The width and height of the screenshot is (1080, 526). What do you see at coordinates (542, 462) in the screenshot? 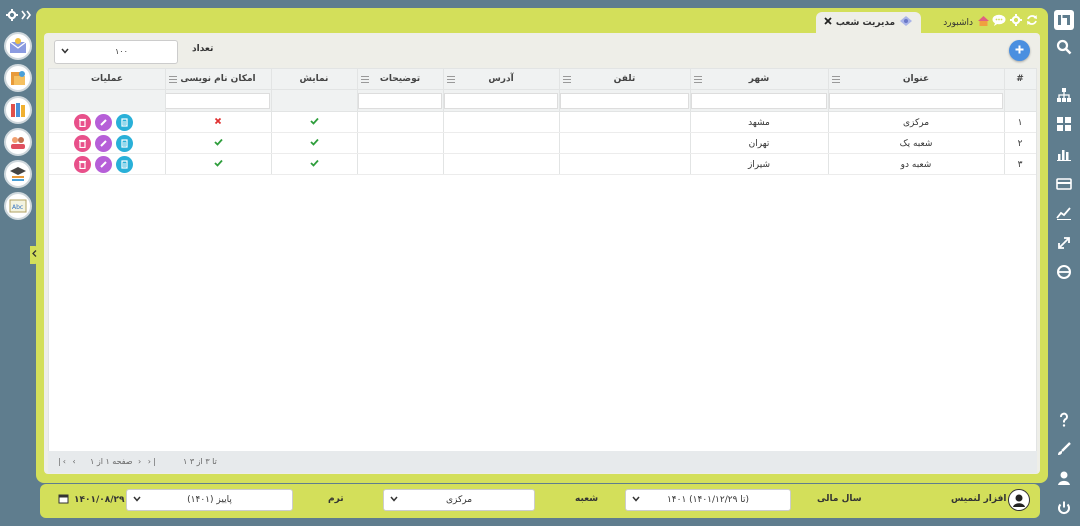
I see `pager: |‹ ‹ صفحه ۱ از ۱ › ›| ۱ تا ۳ از ۳` at bounding box center [542, 462].